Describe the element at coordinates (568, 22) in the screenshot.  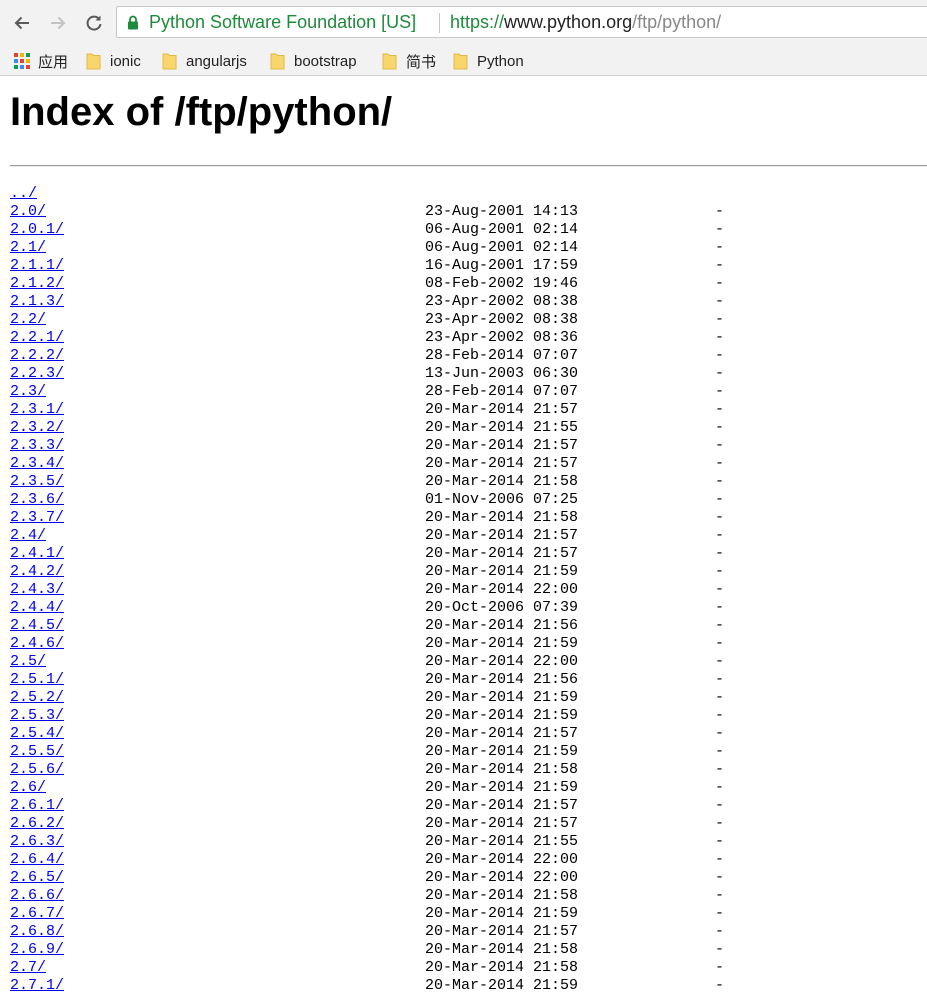
I see `url-host: www.python.org` at that location.